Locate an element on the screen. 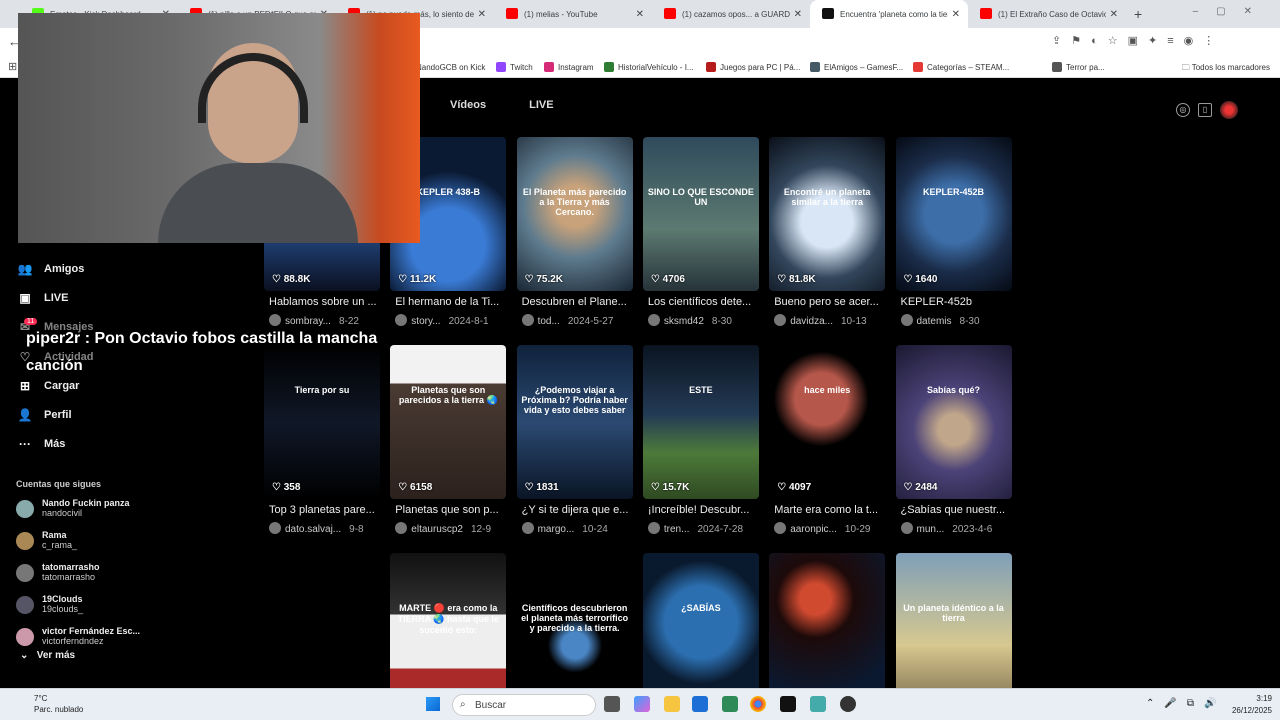  browser-tab: Encuentra 'planeta como la tier ✕ is located at coordinates (889, 14).